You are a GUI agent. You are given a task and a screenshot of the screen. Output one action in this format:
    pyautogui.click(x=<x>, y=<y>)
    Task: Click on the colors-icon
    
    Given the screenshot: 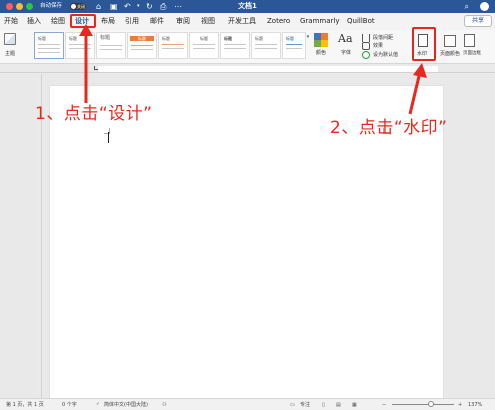 What is the action you would take?
    pyautogui.click(x=321, y=40)
    